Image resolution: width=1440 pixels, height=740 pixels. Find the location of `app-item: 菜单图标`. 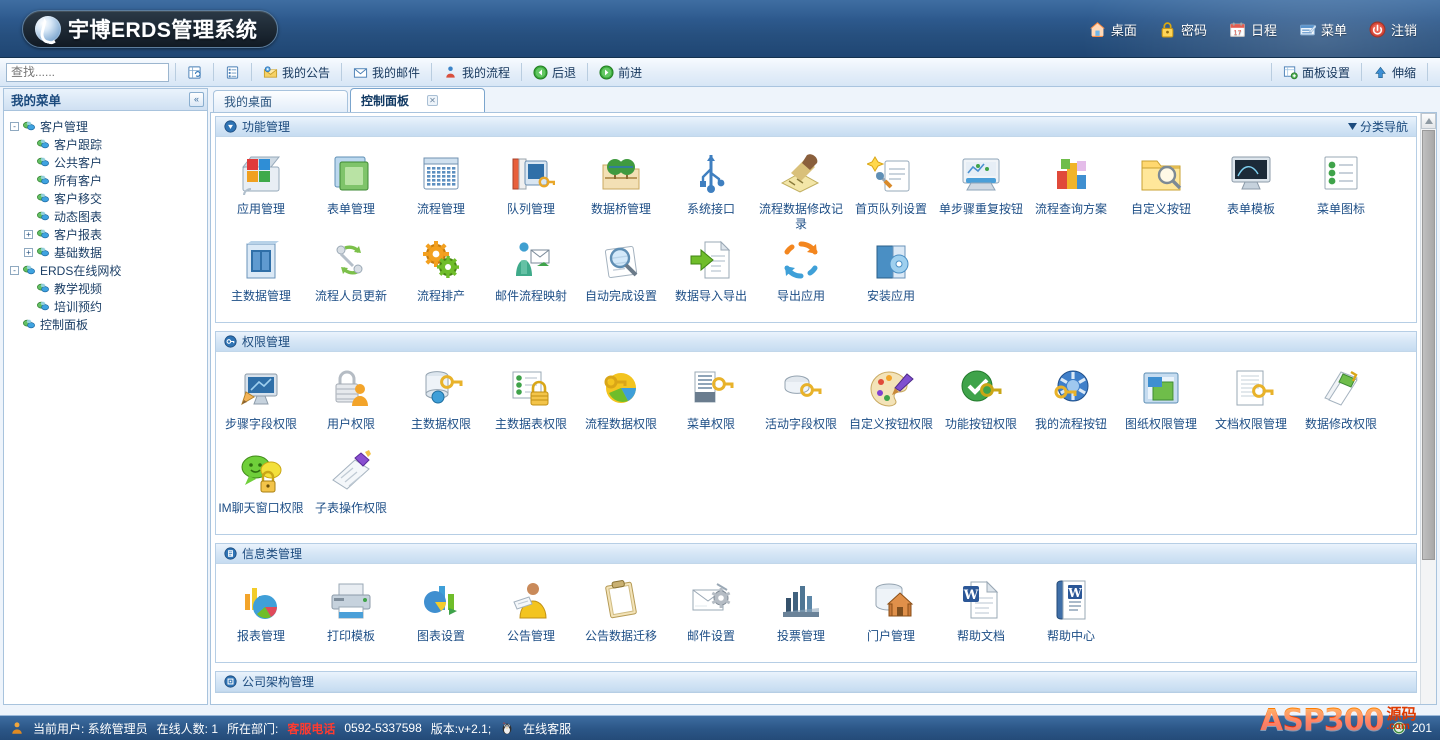

app-item: 菜单图标 is located at coordinates (1341, 188).